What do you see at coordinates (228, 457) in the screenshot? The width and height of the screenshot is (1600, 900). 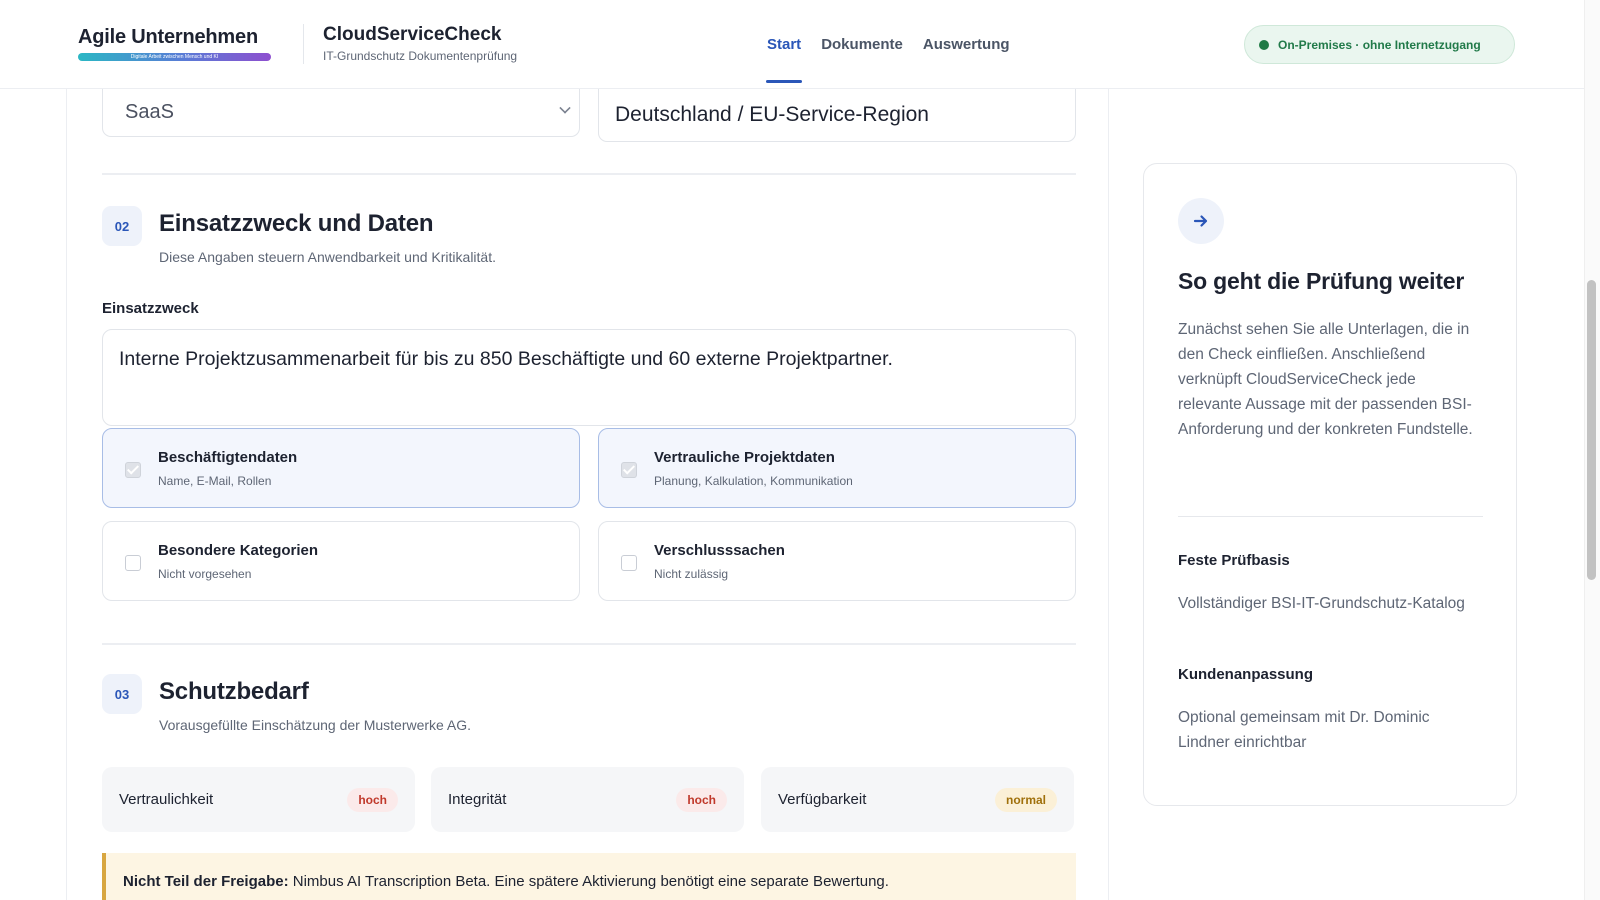 I see `option-title: Beschäftigtendaten` at bounding box center [228, 457].